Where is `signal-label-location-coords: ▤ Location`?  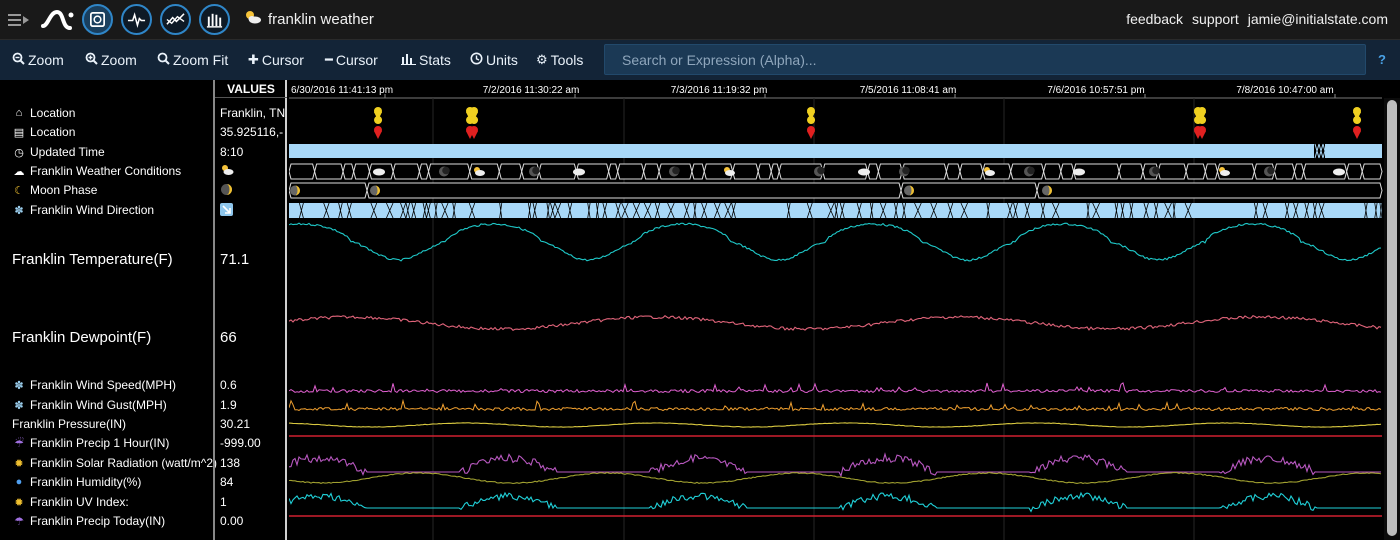 signal-label-location-coords: ▤ Location is located at coordinates (44, 132).